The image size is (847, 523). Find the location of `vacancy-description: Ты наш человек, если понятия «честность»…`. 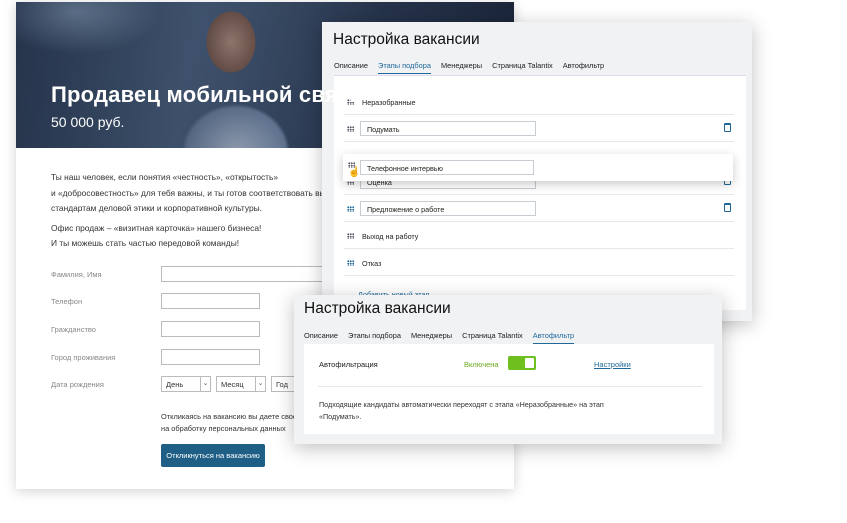

vacancy-description: Ты наш человек, если понятия «честность»… is located at coordinates (201, 213).